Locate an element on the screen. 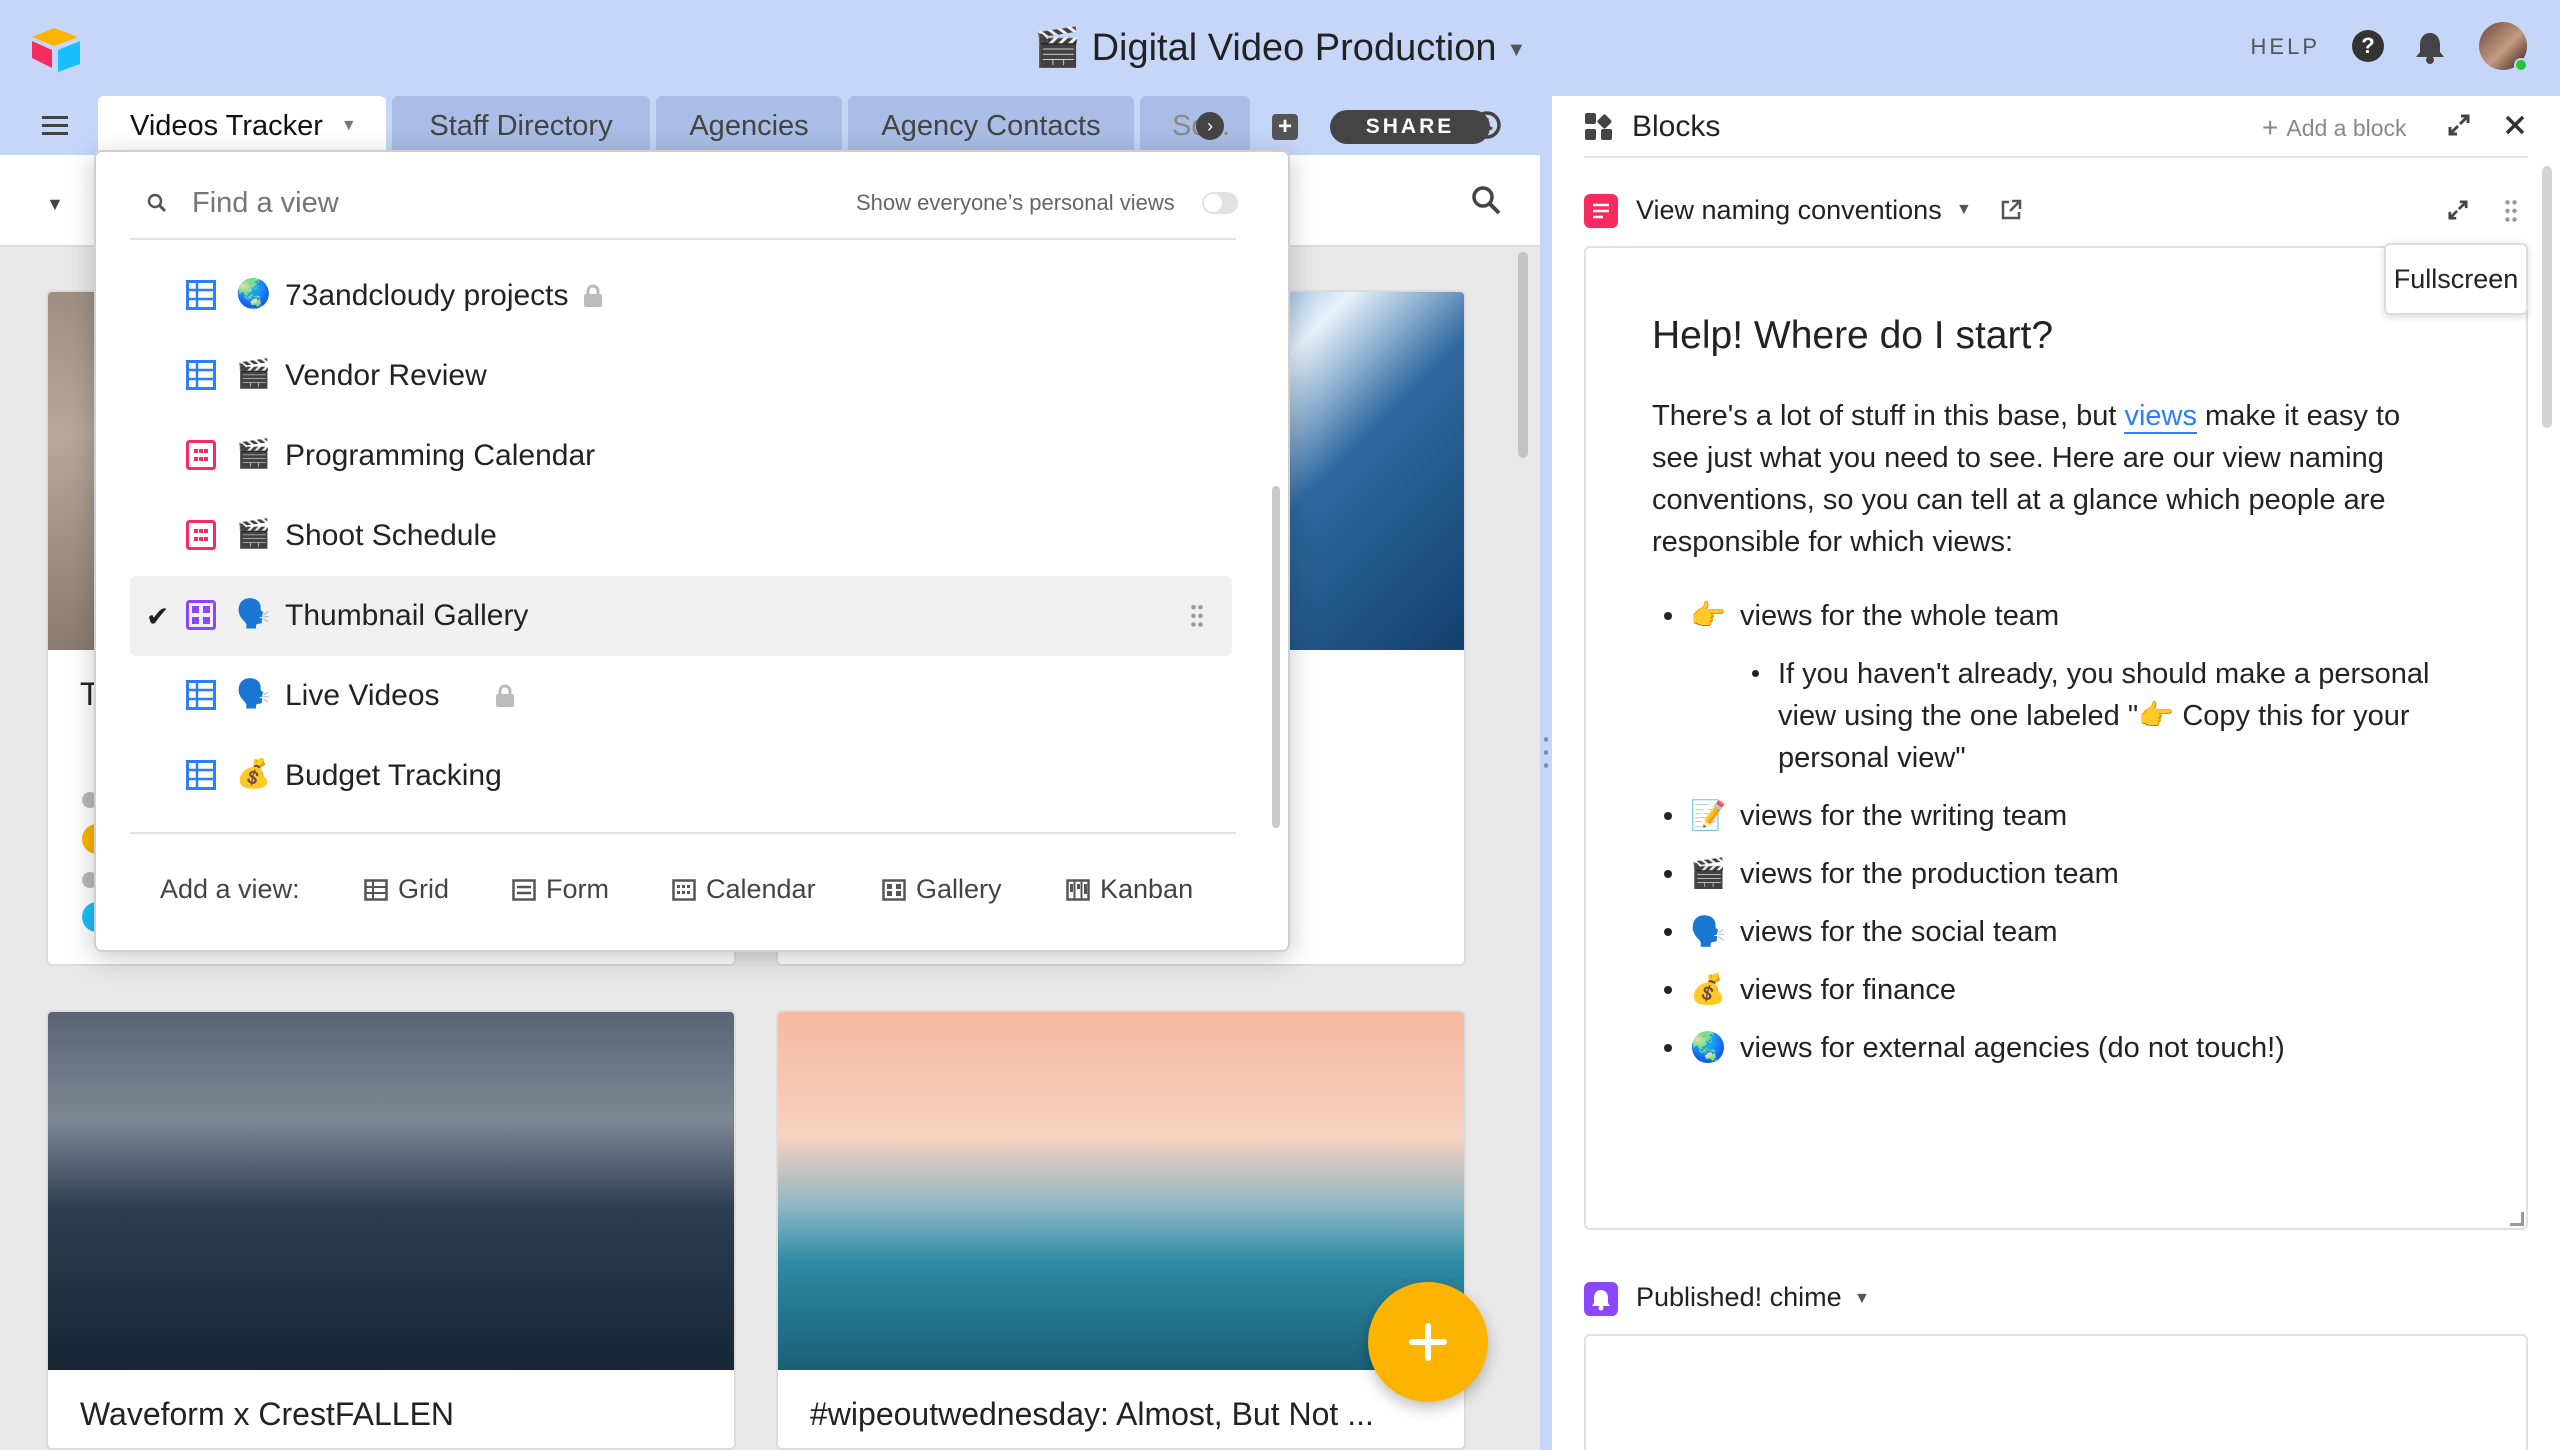 The image size is (2560, 1450). kanban-icon is located at coordinates (1078, 889).